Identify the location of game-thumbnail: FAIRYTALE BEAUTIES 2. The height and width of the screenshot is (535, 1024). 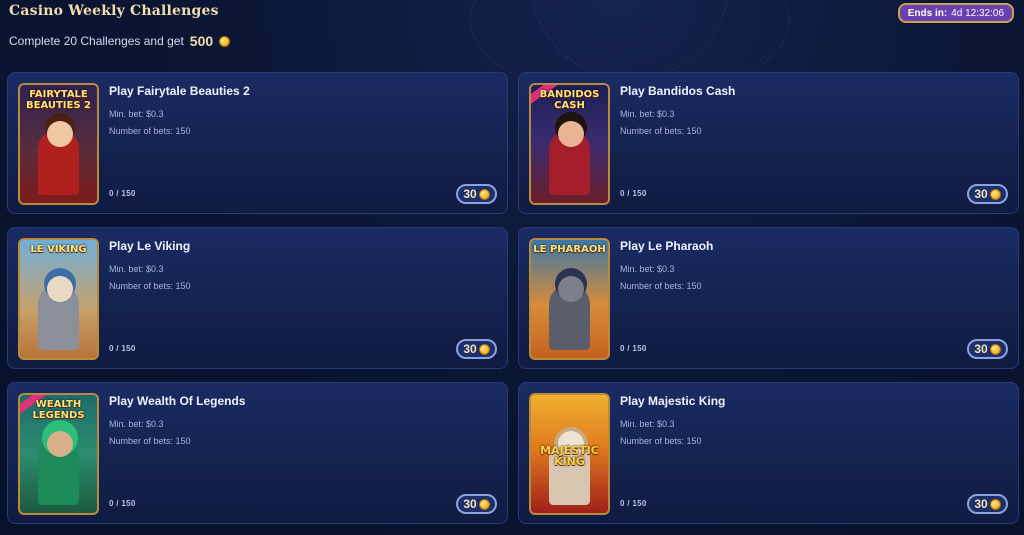
(58, 144).